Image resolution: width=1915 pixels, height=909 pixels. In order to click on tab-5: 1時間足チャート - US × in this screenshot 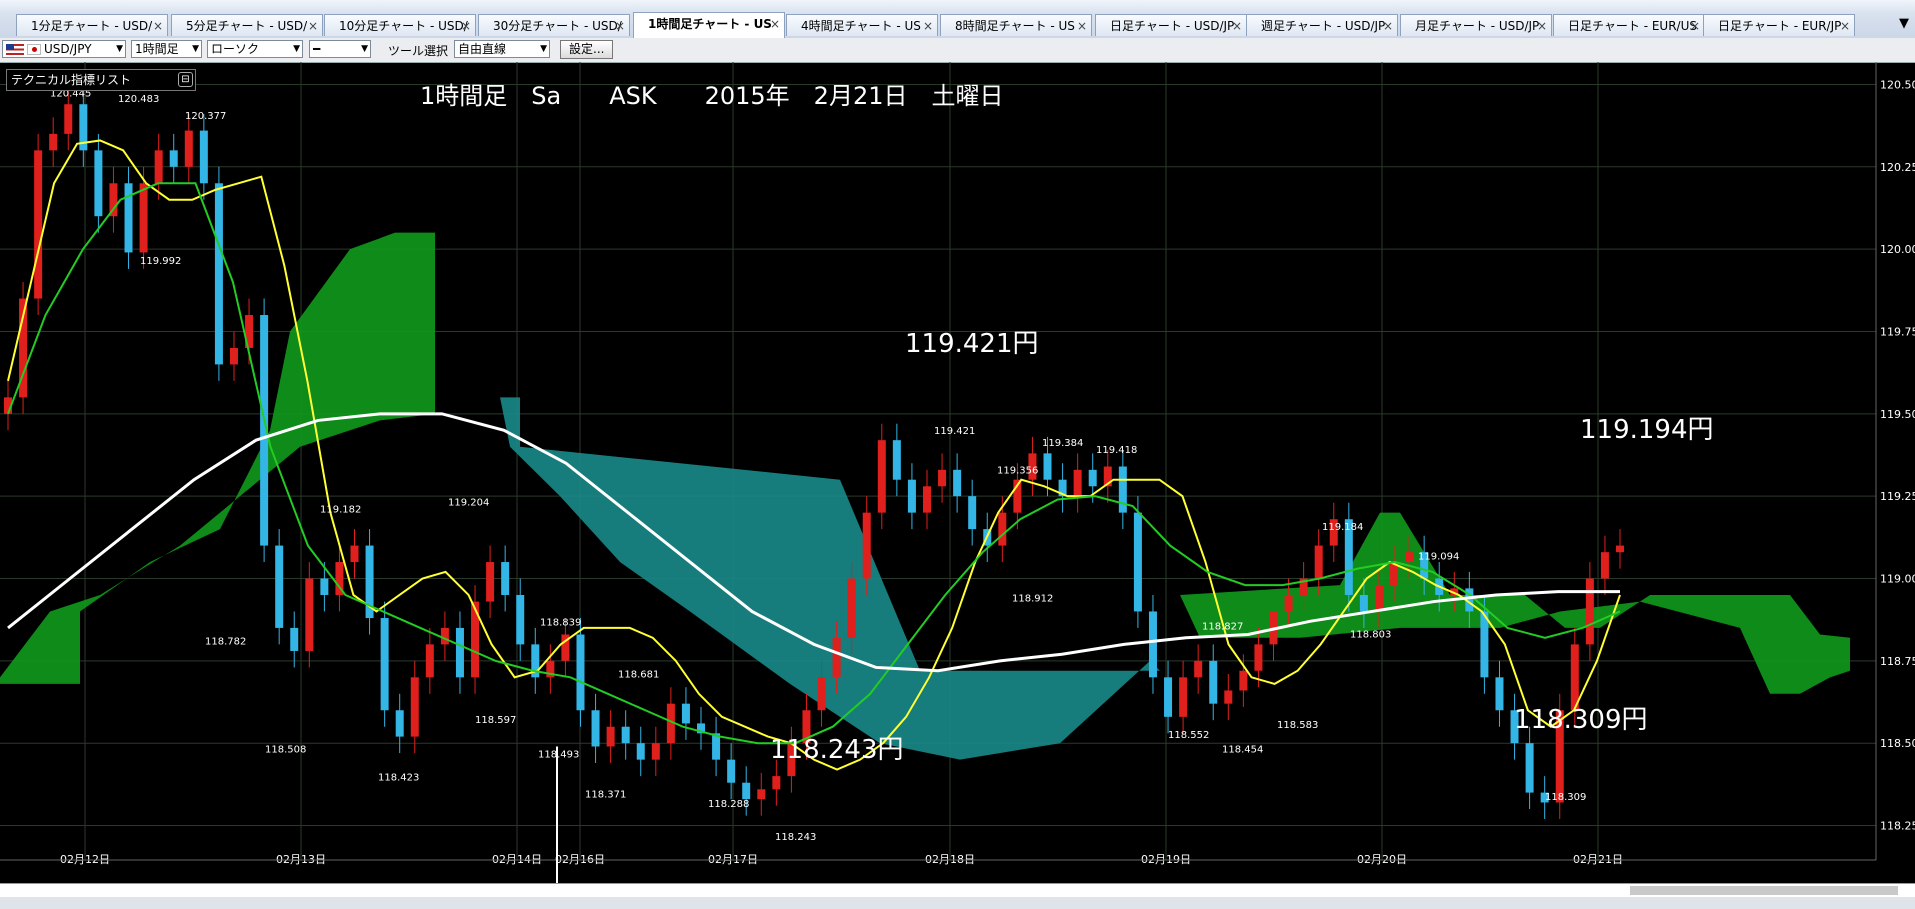, I will do `click(709, 25)`.